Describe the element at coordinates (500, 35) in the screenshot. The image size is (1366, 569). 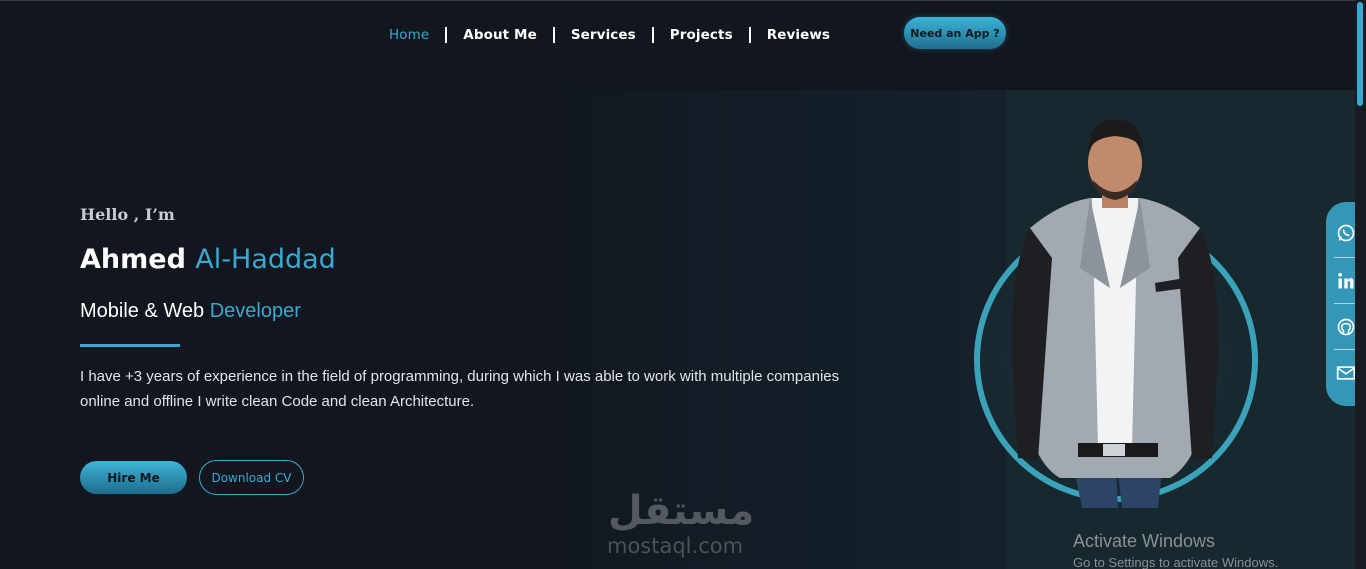
I see `nav-link-about-me: About Me` at that location.